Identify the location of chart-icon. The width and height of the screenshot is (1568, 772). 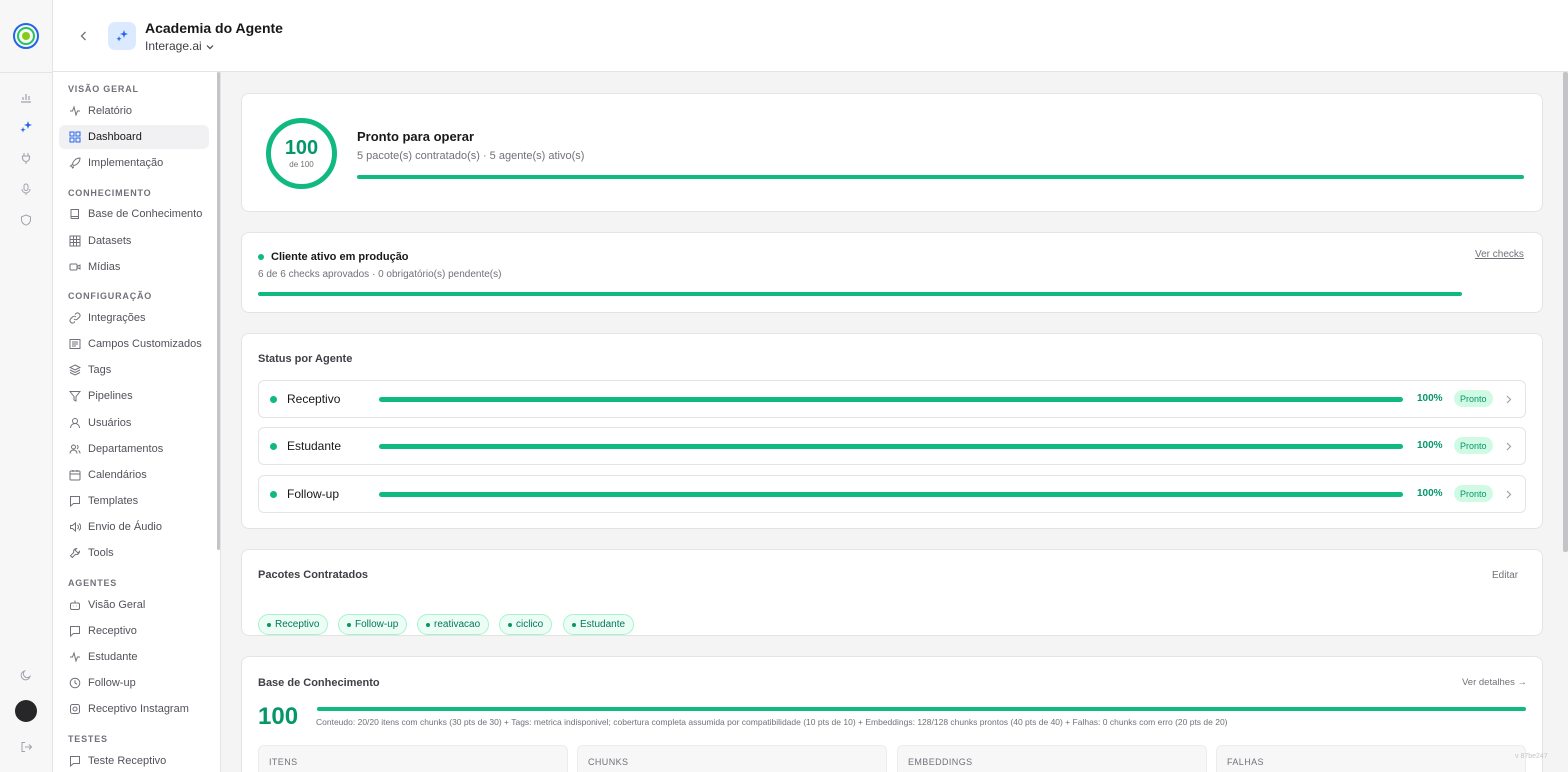
(26, 97).